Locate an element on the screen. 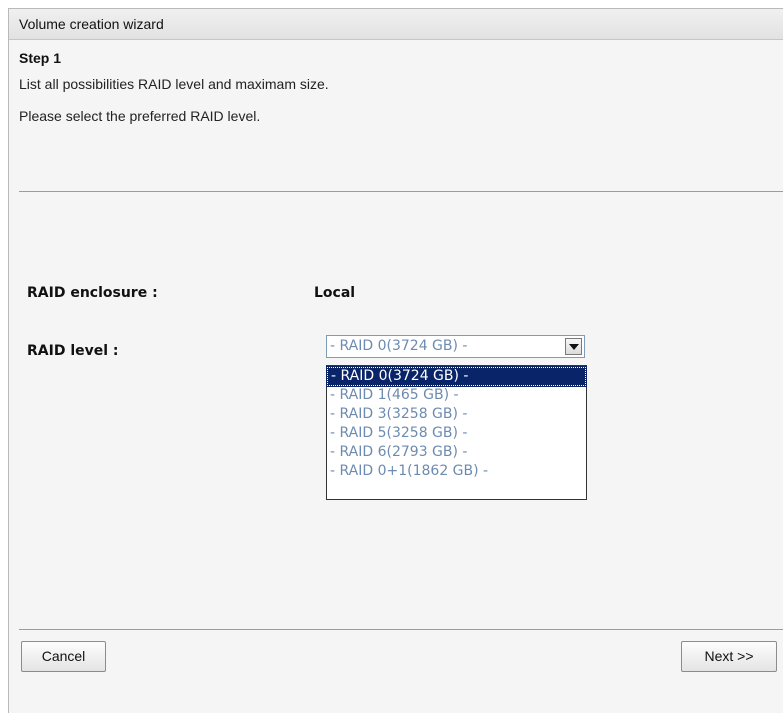  raid-enclosure-label: RAID enclosure : is located at coordinates (92, 293).